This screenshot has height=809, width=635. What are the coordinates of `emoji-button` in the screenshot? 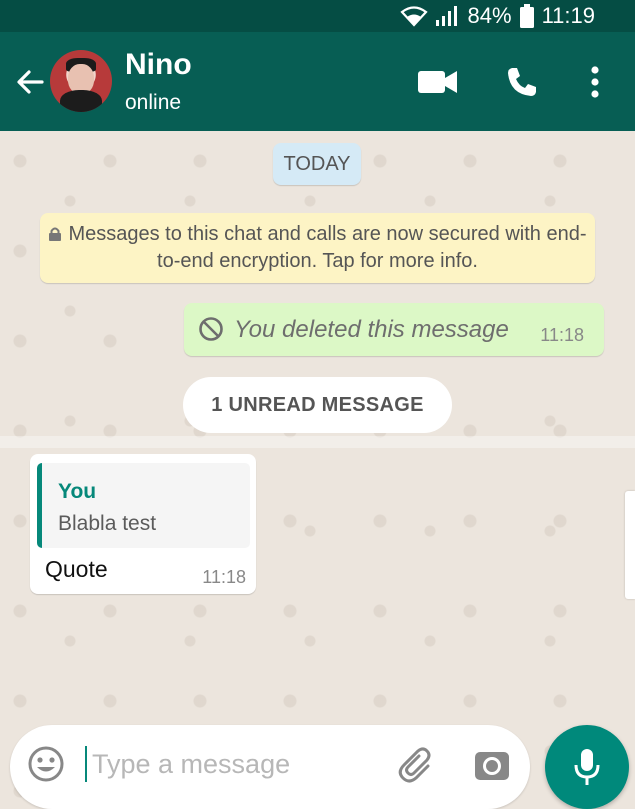 It's located at (46, 764).